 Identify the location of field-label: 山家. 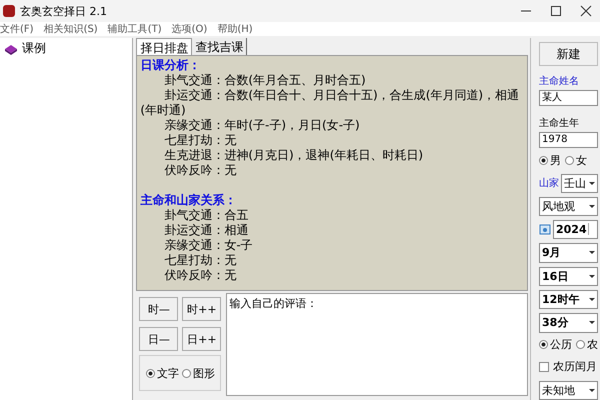
(549, 183).